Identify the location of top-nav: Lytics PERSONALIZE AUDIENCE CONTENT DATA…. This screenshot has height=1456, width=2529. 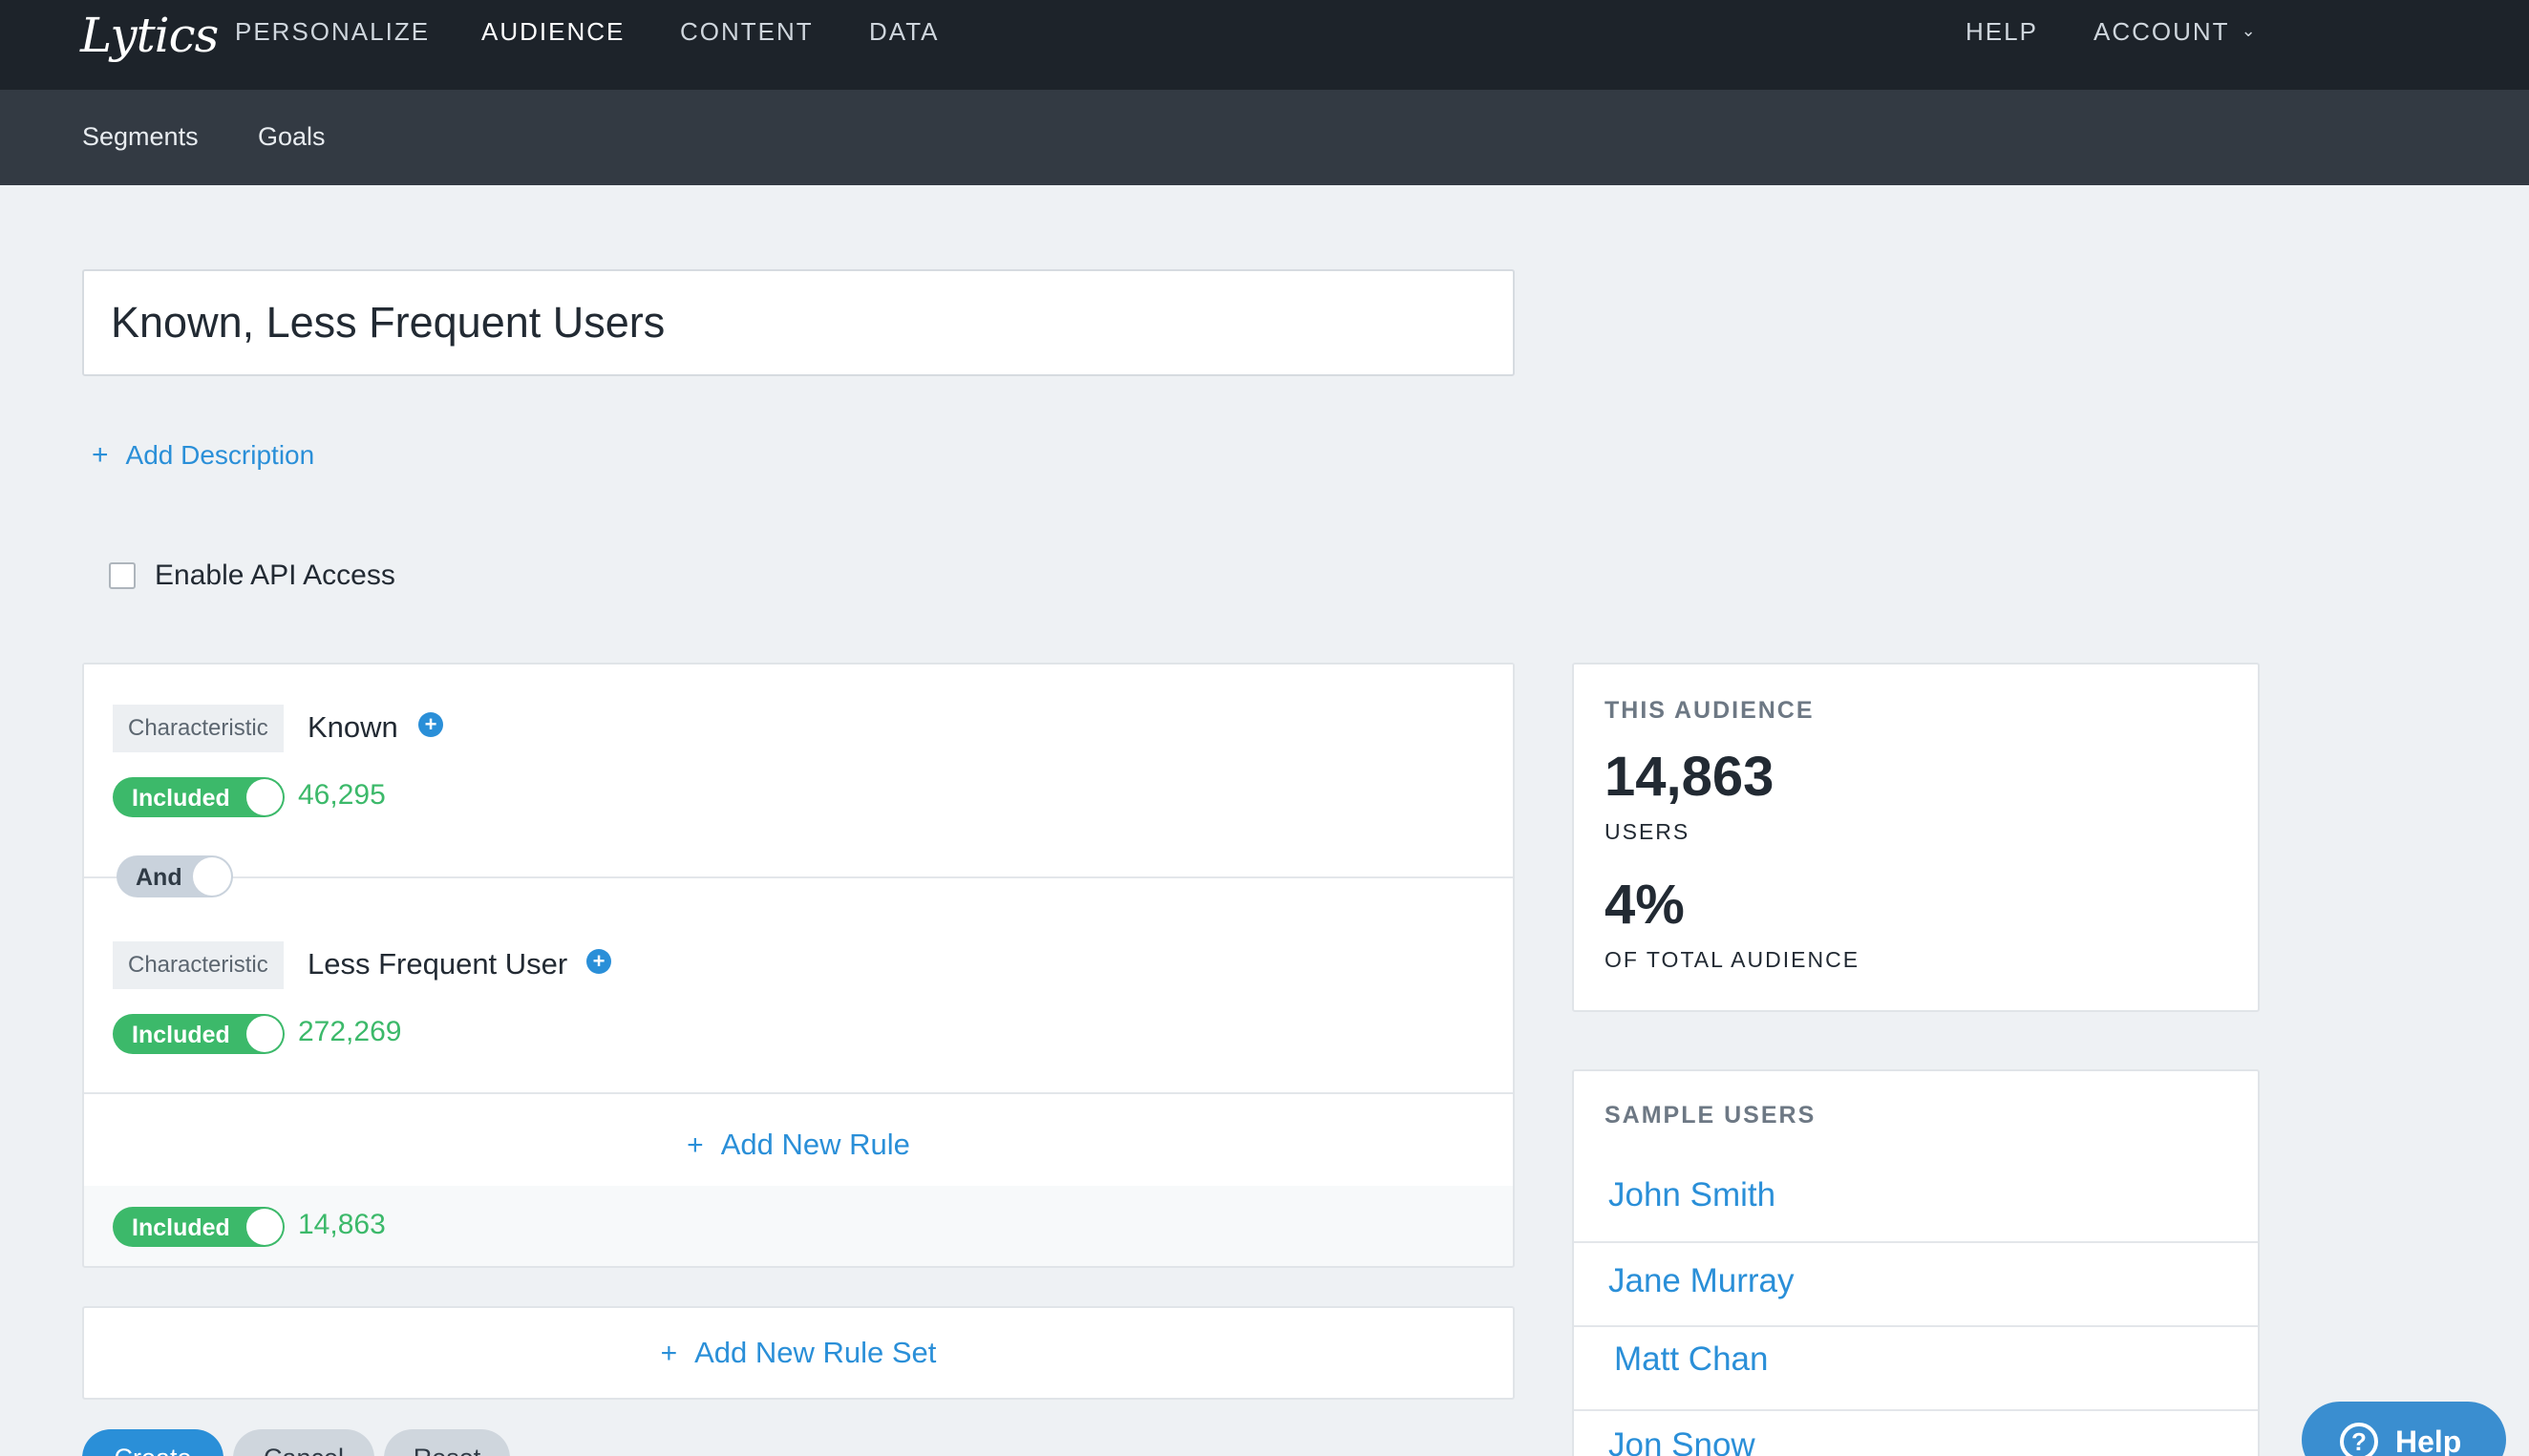
(1264, 45).